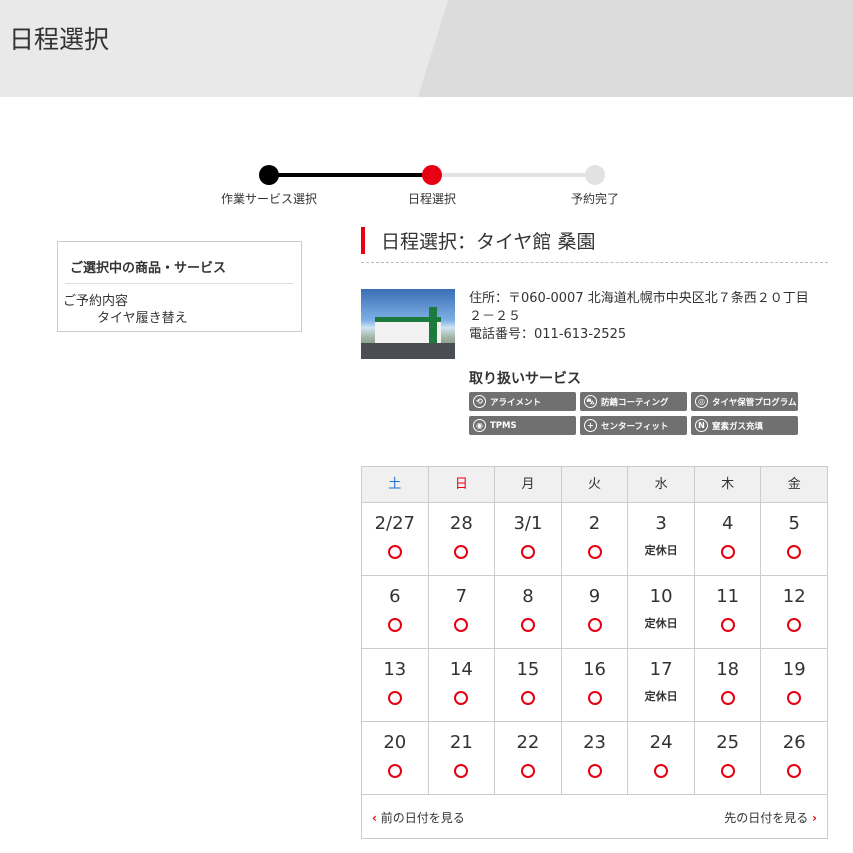 This screenshot has height=853, width=853. Describe the element at coordinates (395, 612) in the screenshot. I see `calendar-day-cell: 6` at that location.